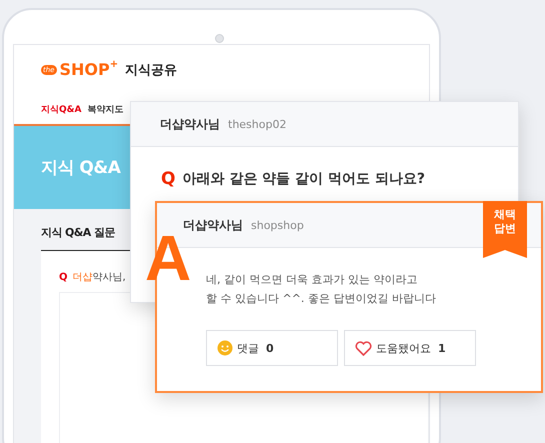 The height and width of the screenshot is (443, 545). What do you see at coordinates (272, 348) in the screenshot?
I see `comment-button: 댓글 0` at bounding box center [272, 348].